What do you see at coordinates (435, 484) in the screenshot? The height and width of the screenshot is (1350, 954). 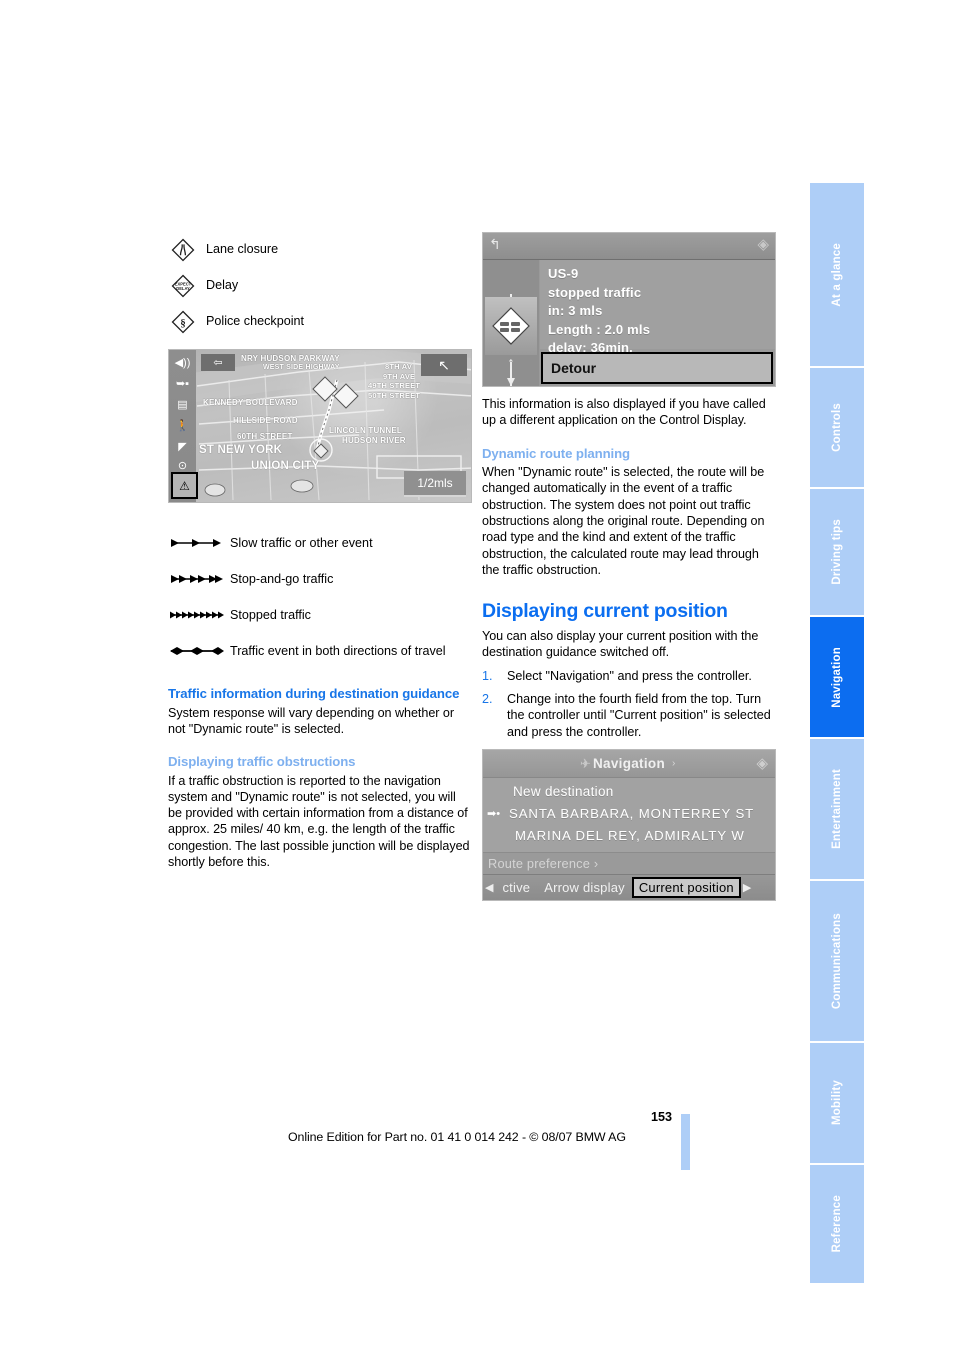 I see `map-scale-label: 1/2mls` at bounding box center [435, 484].